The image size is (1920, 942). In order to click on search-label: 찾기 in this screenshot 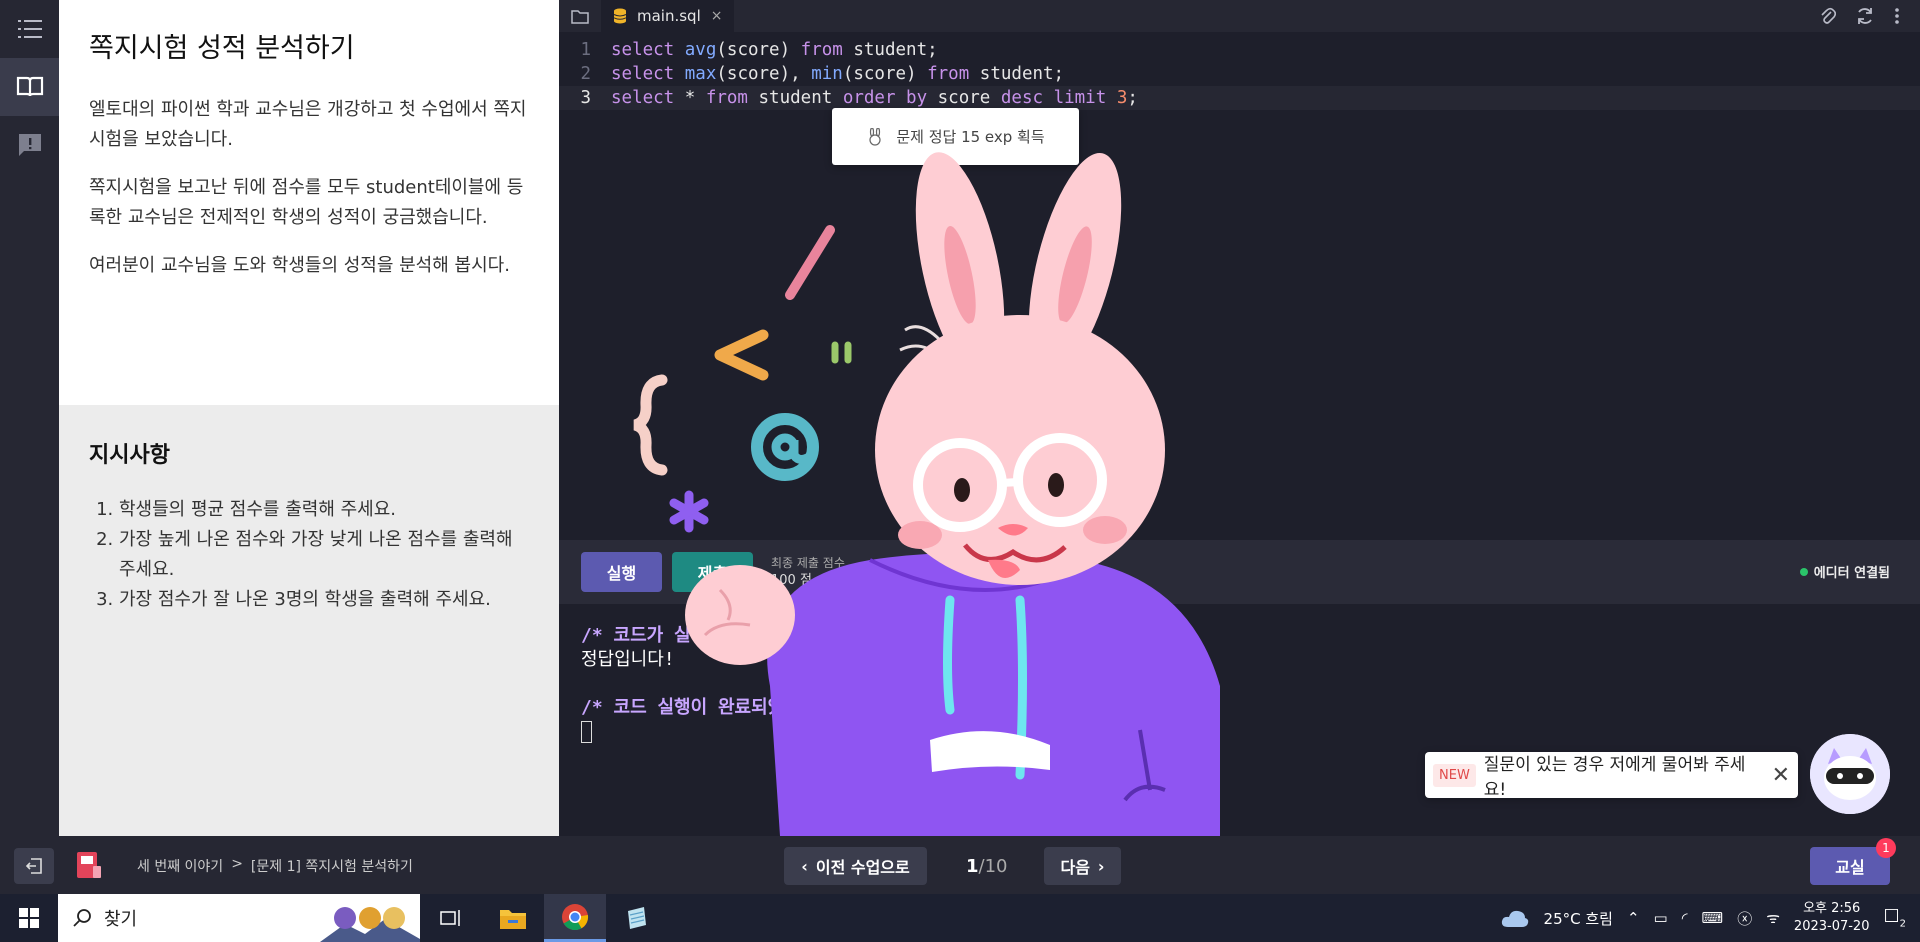, I will do `click(121, 919)`.